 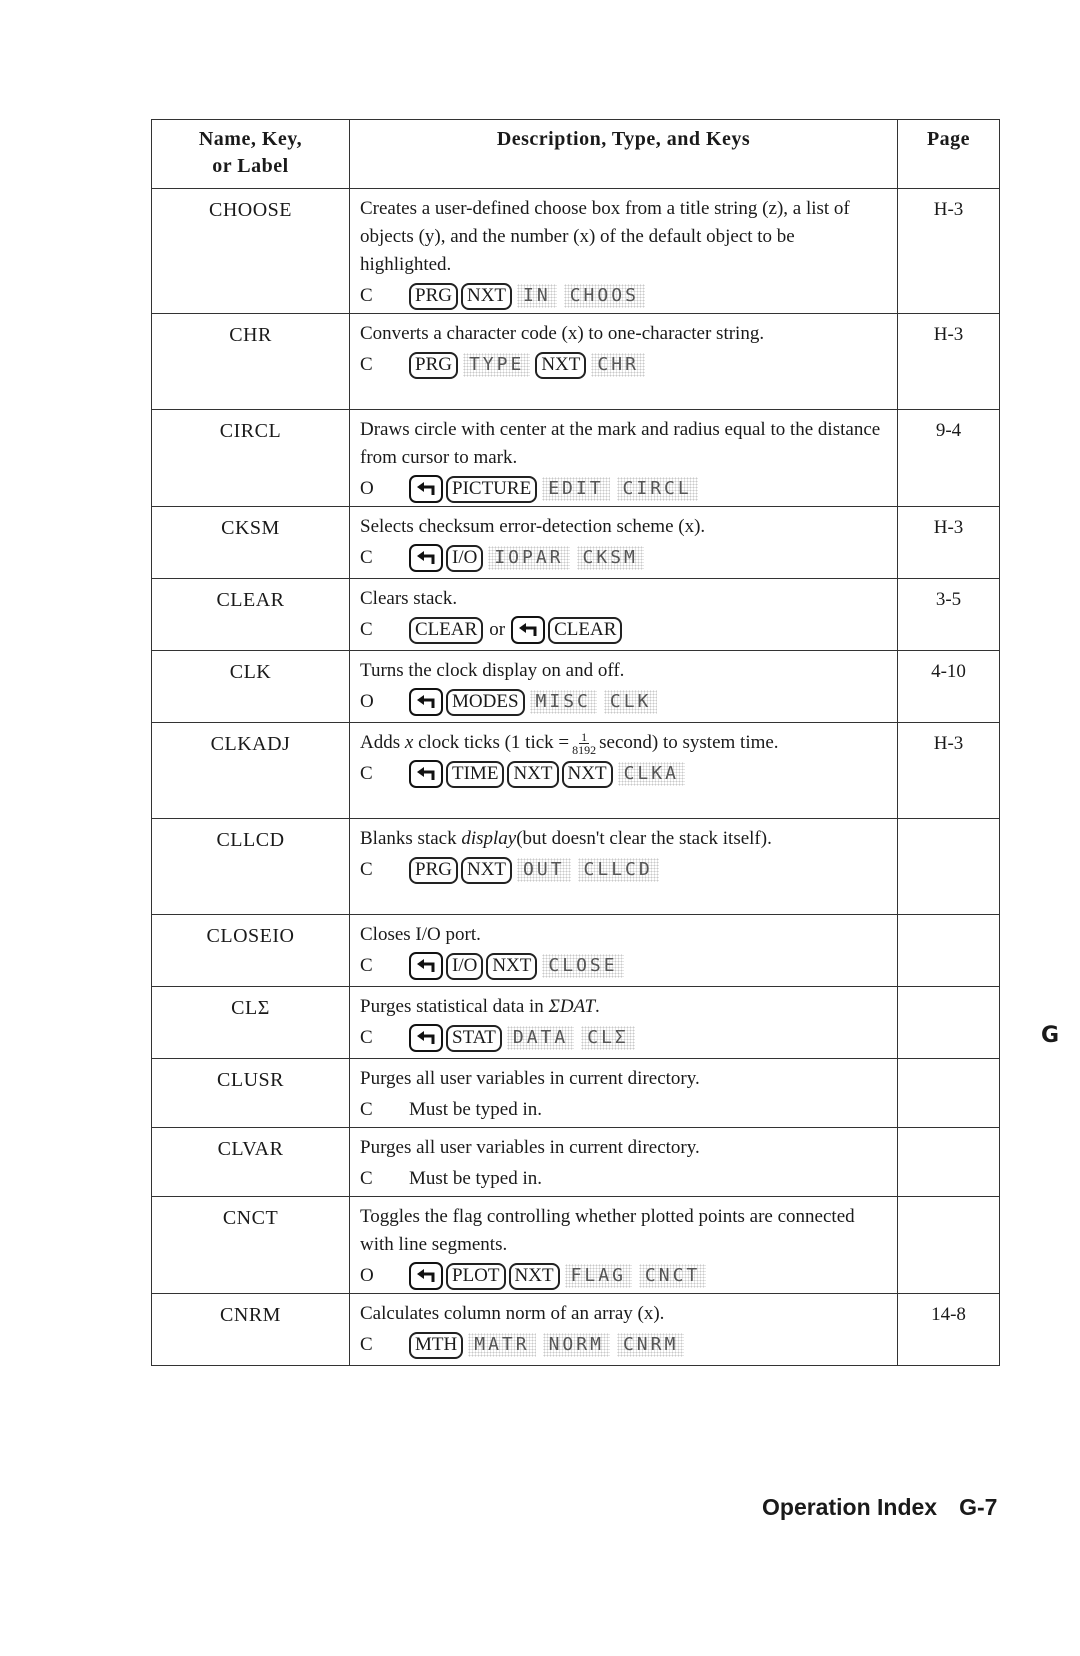 What do you see at coordinates (650, 1345) in the screenshot?
I see `menu-softkey: CNRM` at bounding box center [650, 1345].